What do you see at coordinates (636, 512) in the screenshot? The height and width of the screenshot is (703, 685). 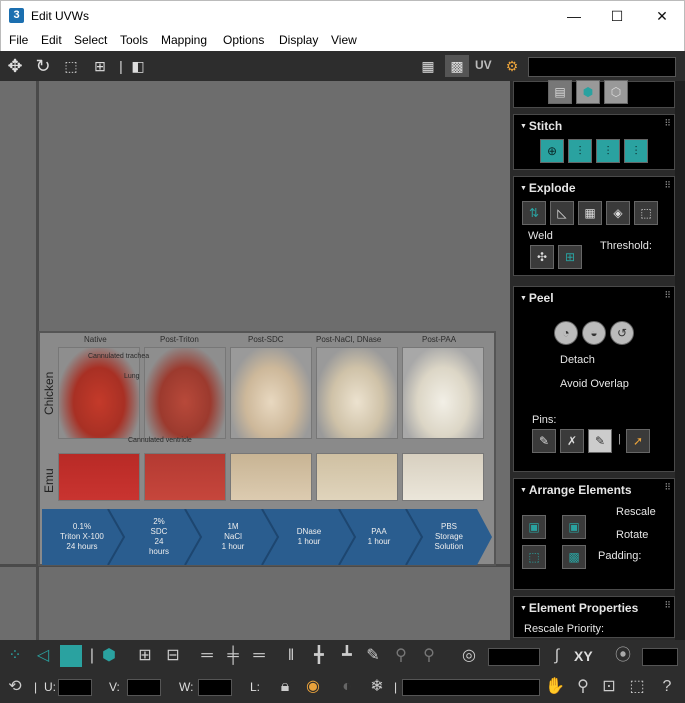 I see `rescale-label: Rescale` at bounding box center [636, 512].